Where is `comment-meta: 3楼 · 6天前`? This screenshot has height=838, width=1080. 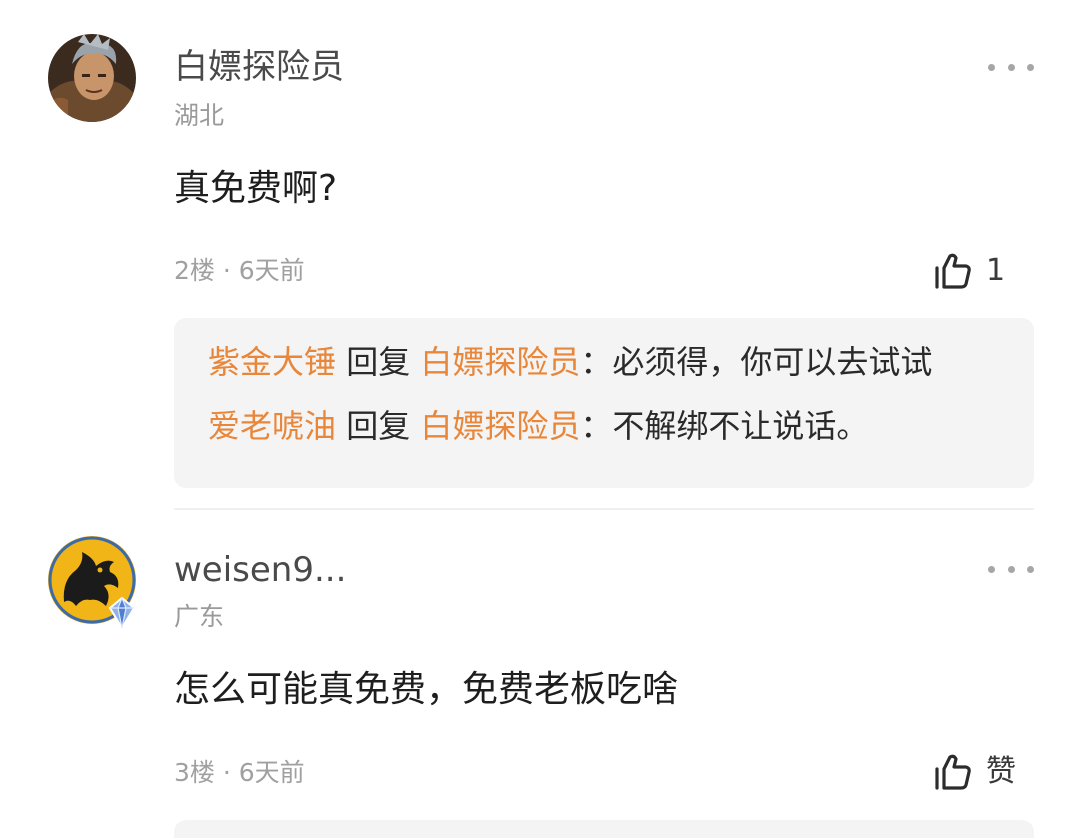
comment-meta: 3楼 · 6天前 is located at coordinates (239, 773).